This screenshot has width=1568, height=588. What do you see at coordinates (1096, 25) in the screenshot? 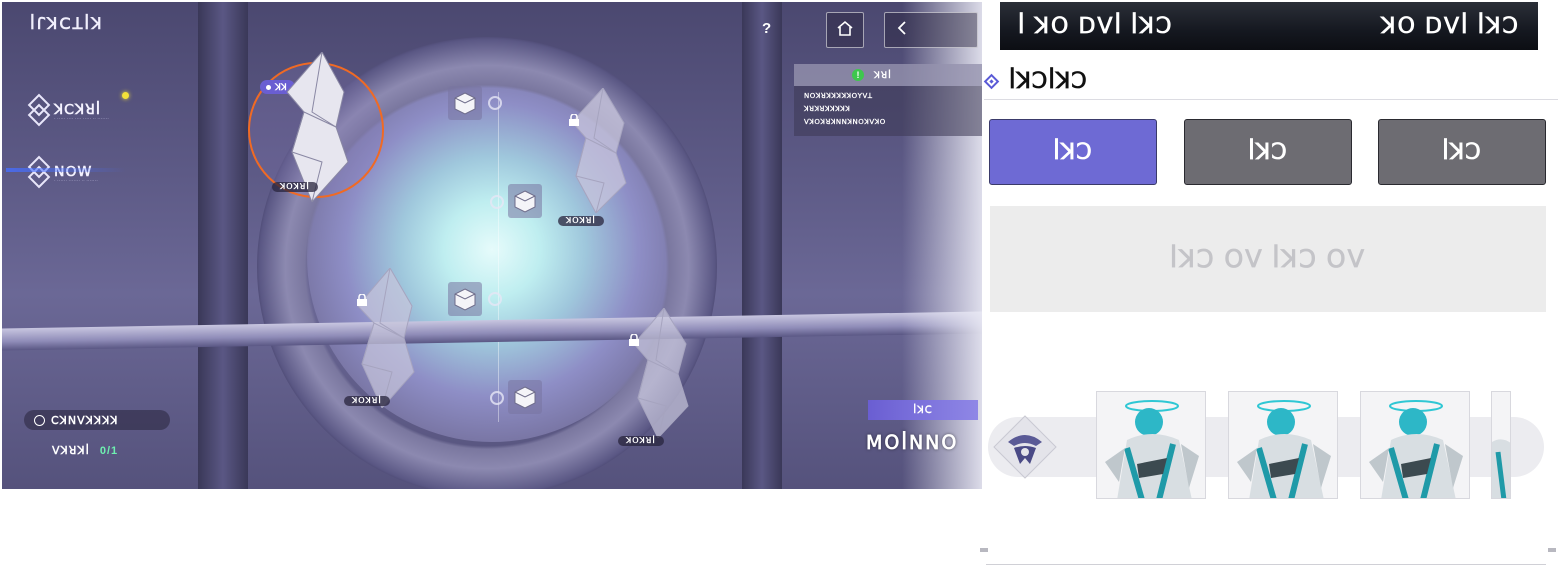
I see `banner-title-left: ꟾ ꓘꓳ ꓓꓦꟾ ꟾꓘꓛ` at bounding box center [1096, 25].